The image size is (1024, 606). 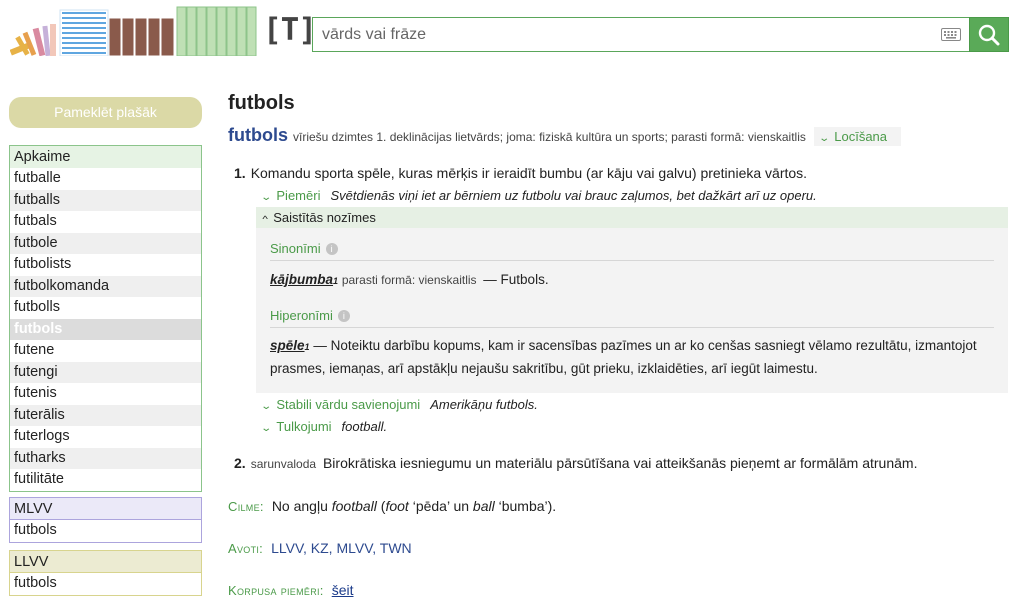 What do you see at coordinates (287, 345) in the screenshot?
I see `hypernym-link: spēle` at bounding box center [287, 345].